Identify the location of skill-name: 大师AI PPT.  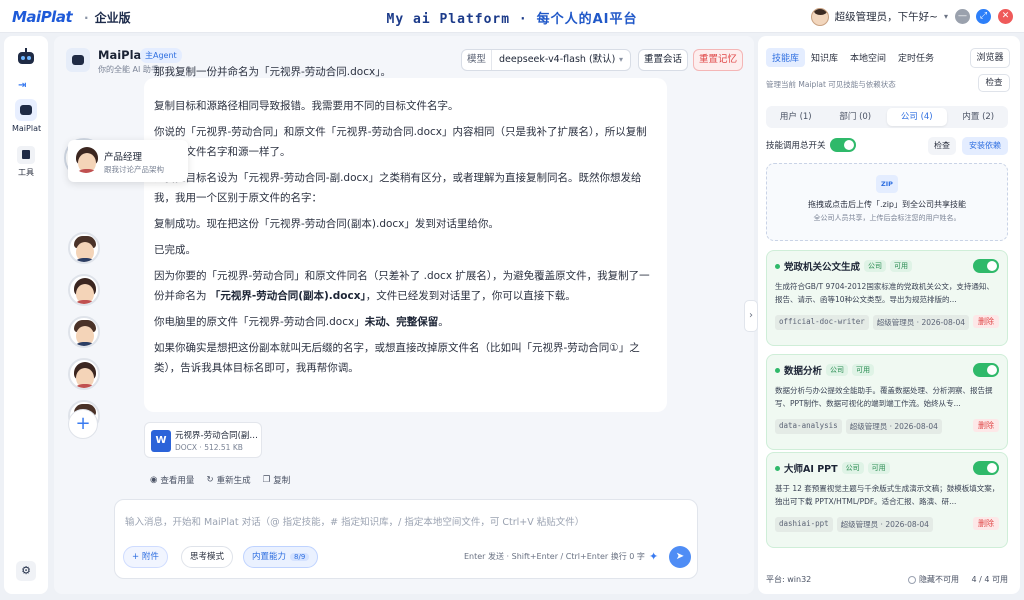
(811, 469).